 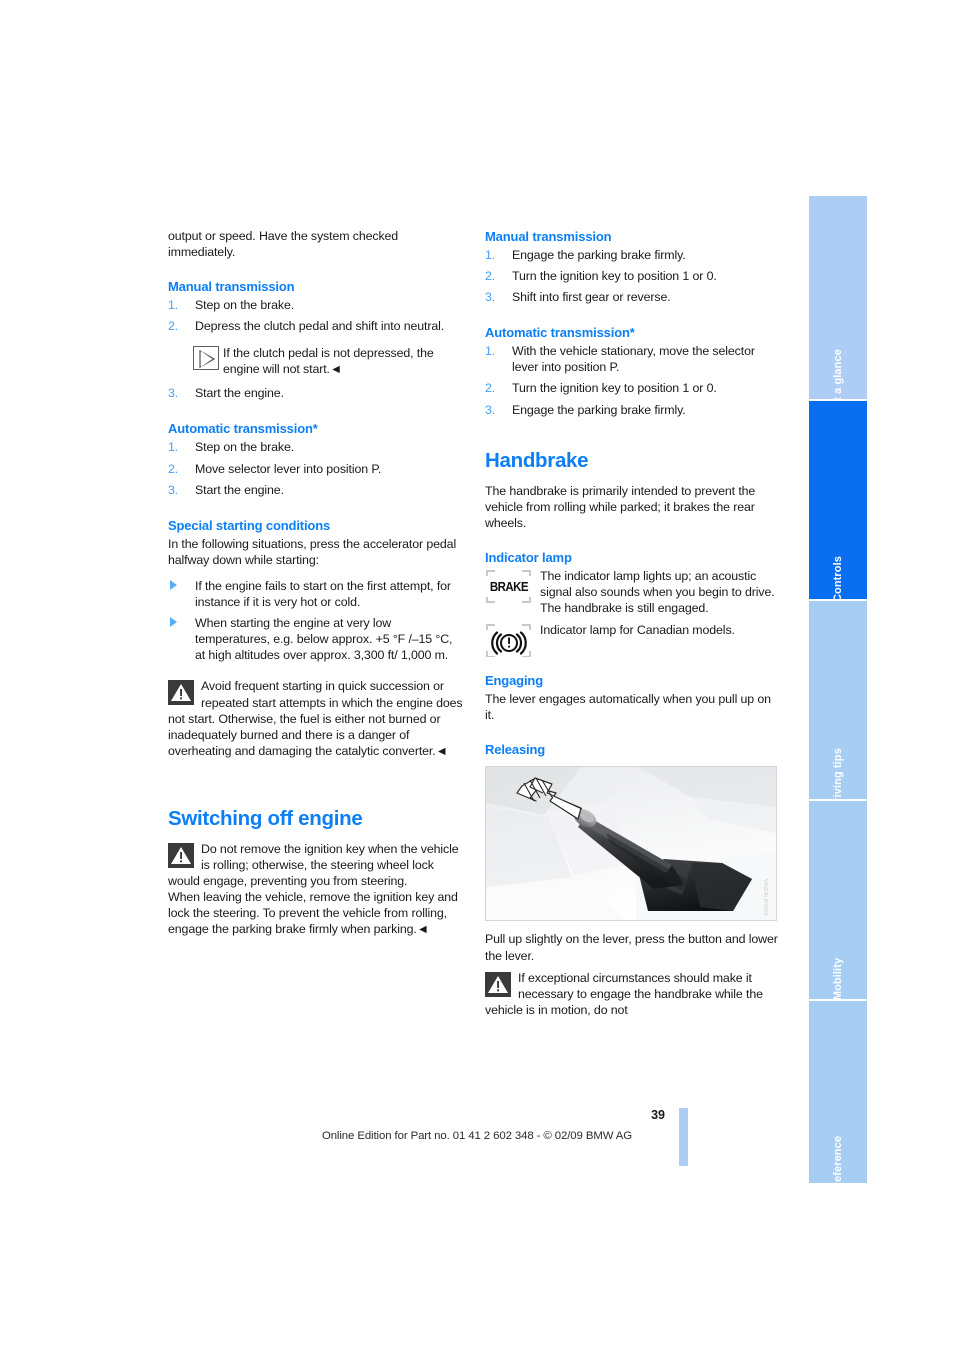 I want to click on brake-lamp-icon: BRAKE, so click(x=509, y=588).